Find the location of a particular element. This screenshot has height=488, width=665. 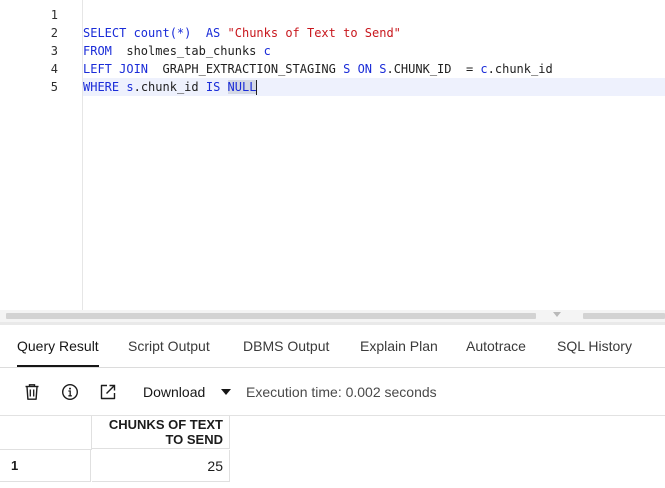

row-number: 1 is located at coordinates (45, 466).